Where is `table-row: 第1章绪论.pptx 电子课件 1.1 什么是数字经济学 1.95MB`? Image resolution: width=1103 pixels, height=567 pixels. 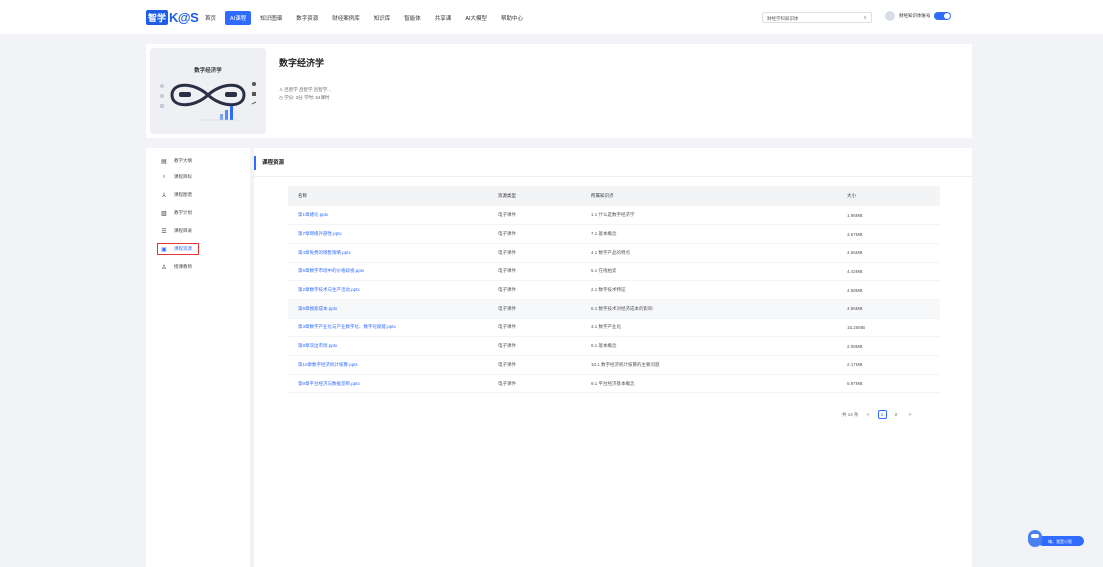
table-row: 第1章绪论.pptx 电子课件 1.1 什么是数字经济学 1.95MB is located at coordinates (614, 216).